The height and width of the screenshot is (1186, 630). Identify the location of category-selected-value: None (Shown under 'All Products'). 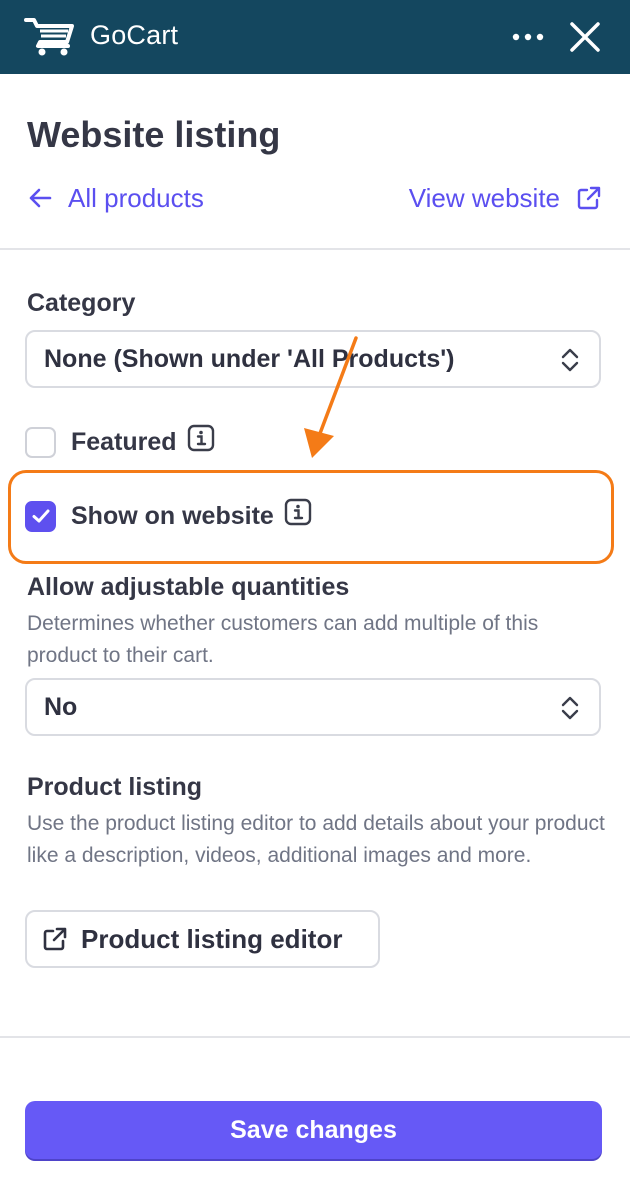
(249, 358).